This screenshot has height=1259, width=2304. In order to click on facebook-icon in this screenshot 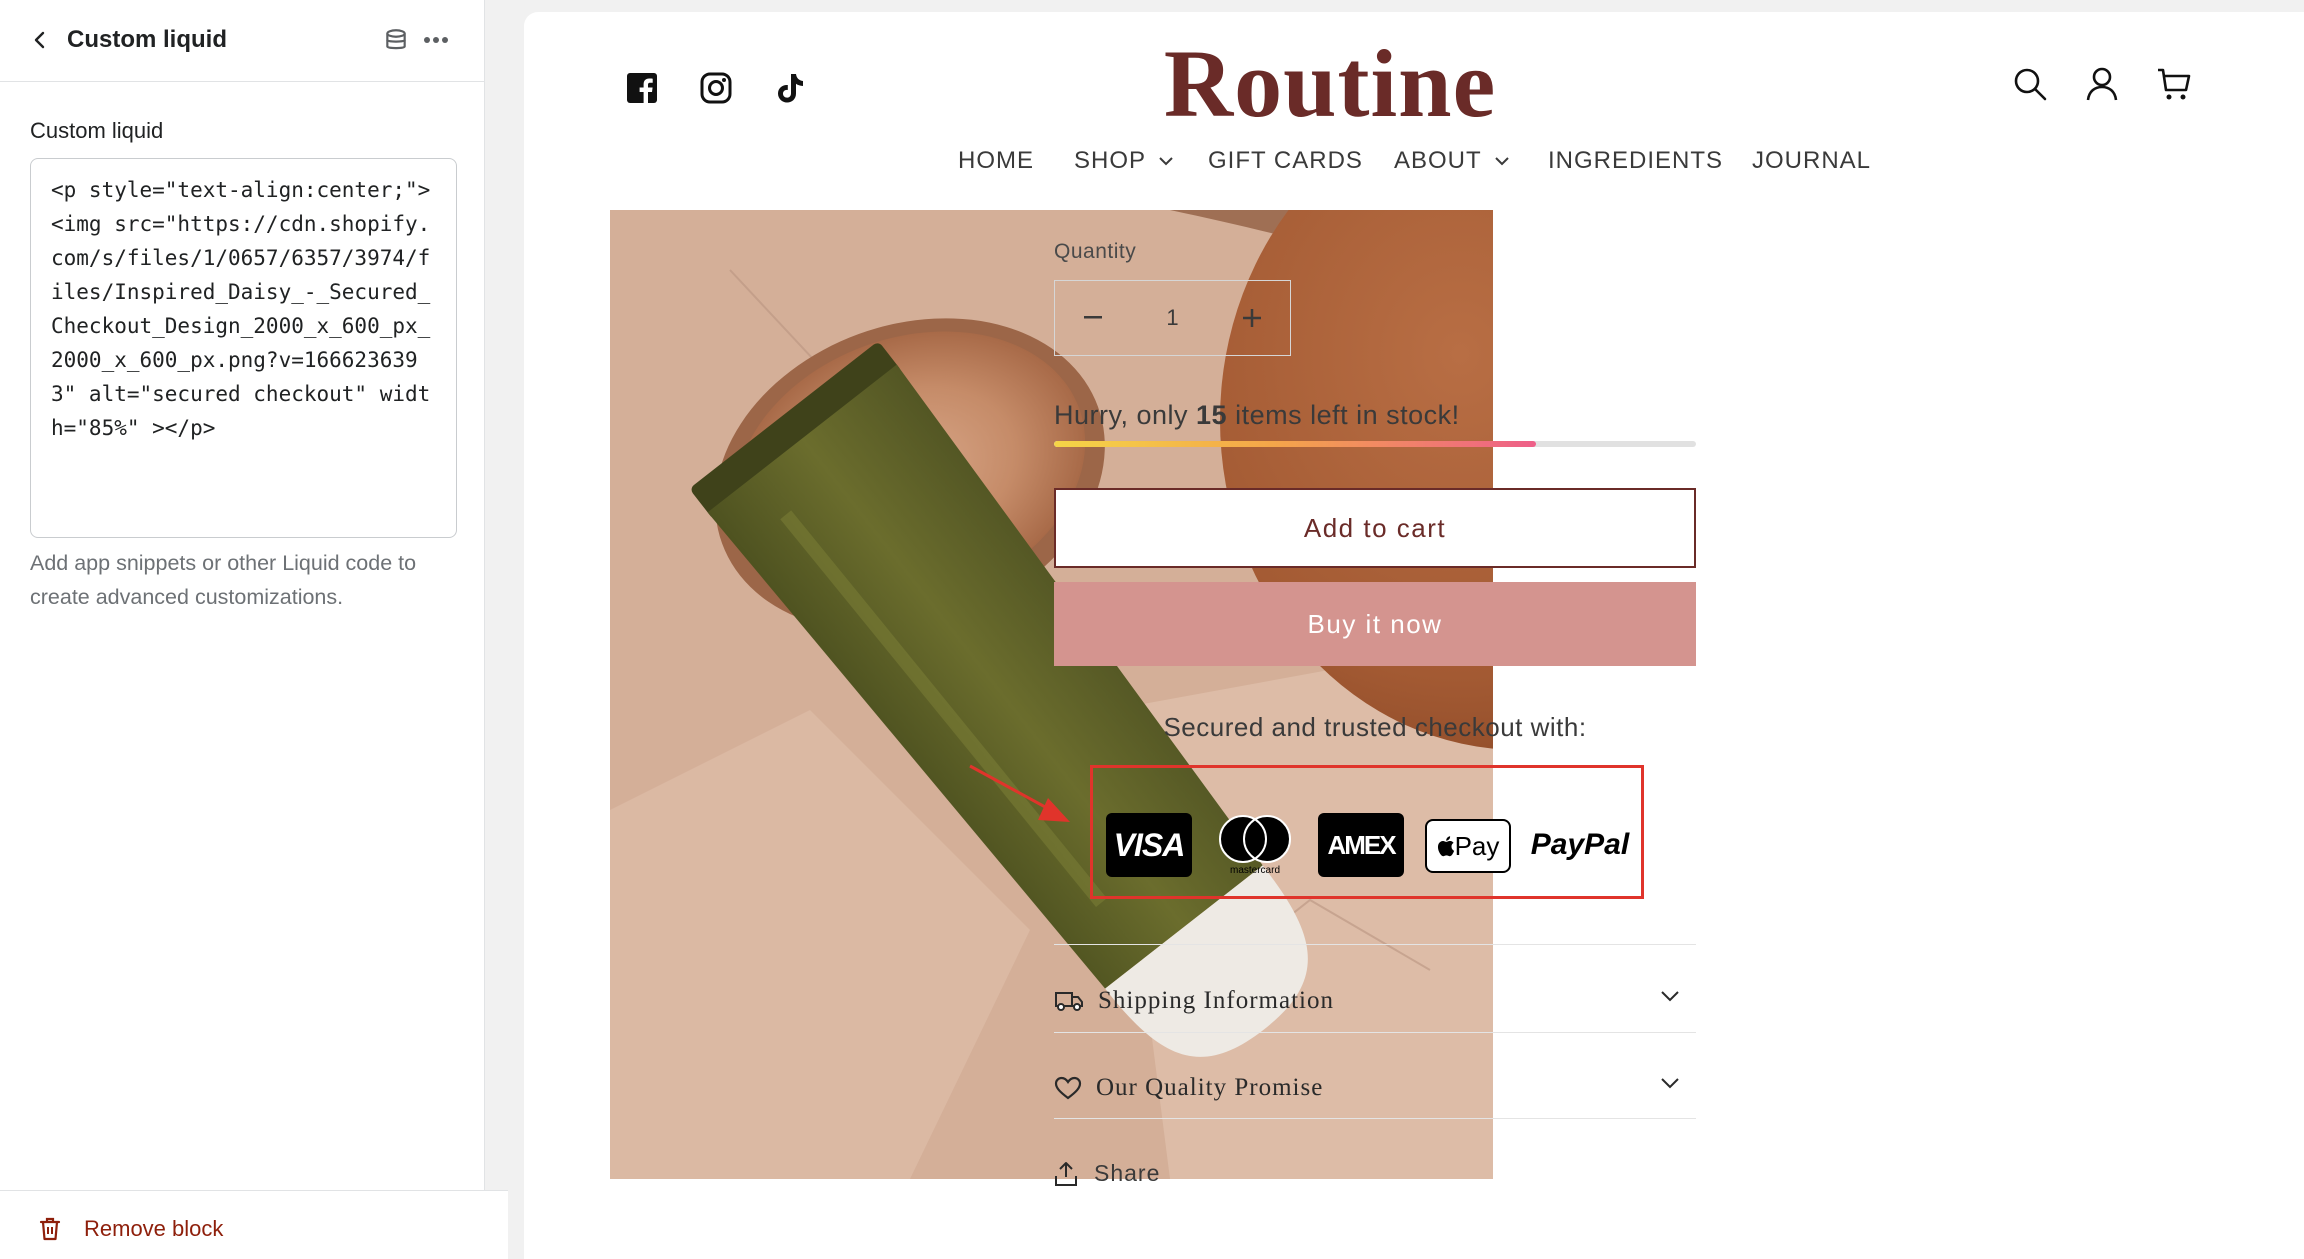, I will do `click(642, 88)`.